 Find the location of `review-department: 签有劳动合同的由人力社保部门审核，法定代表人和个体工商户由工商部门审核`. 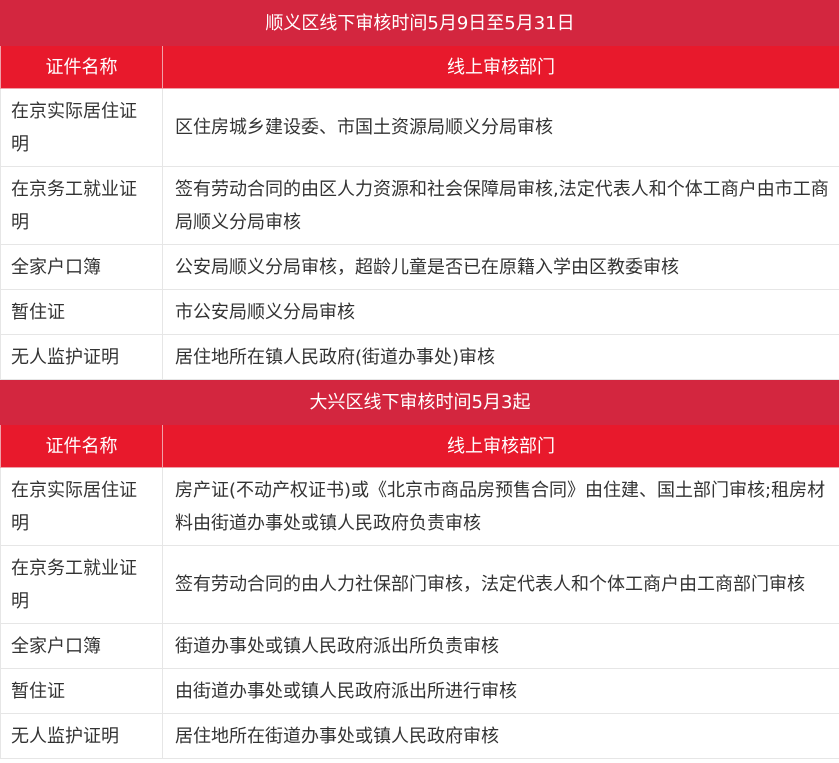

review-department: 签有劳动合同的由人力社保部门审核，法定代表人和个体工商户由工商部门审核 is located at coordinates (500, 584).